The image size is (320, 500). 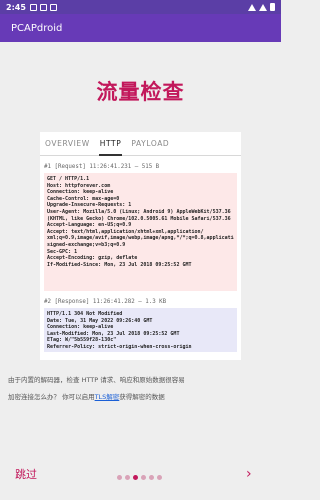 What do you see at coordinates (16, 7) in the screenshot?
I see `status-time: 2:45` at bounding box center [16, 7].